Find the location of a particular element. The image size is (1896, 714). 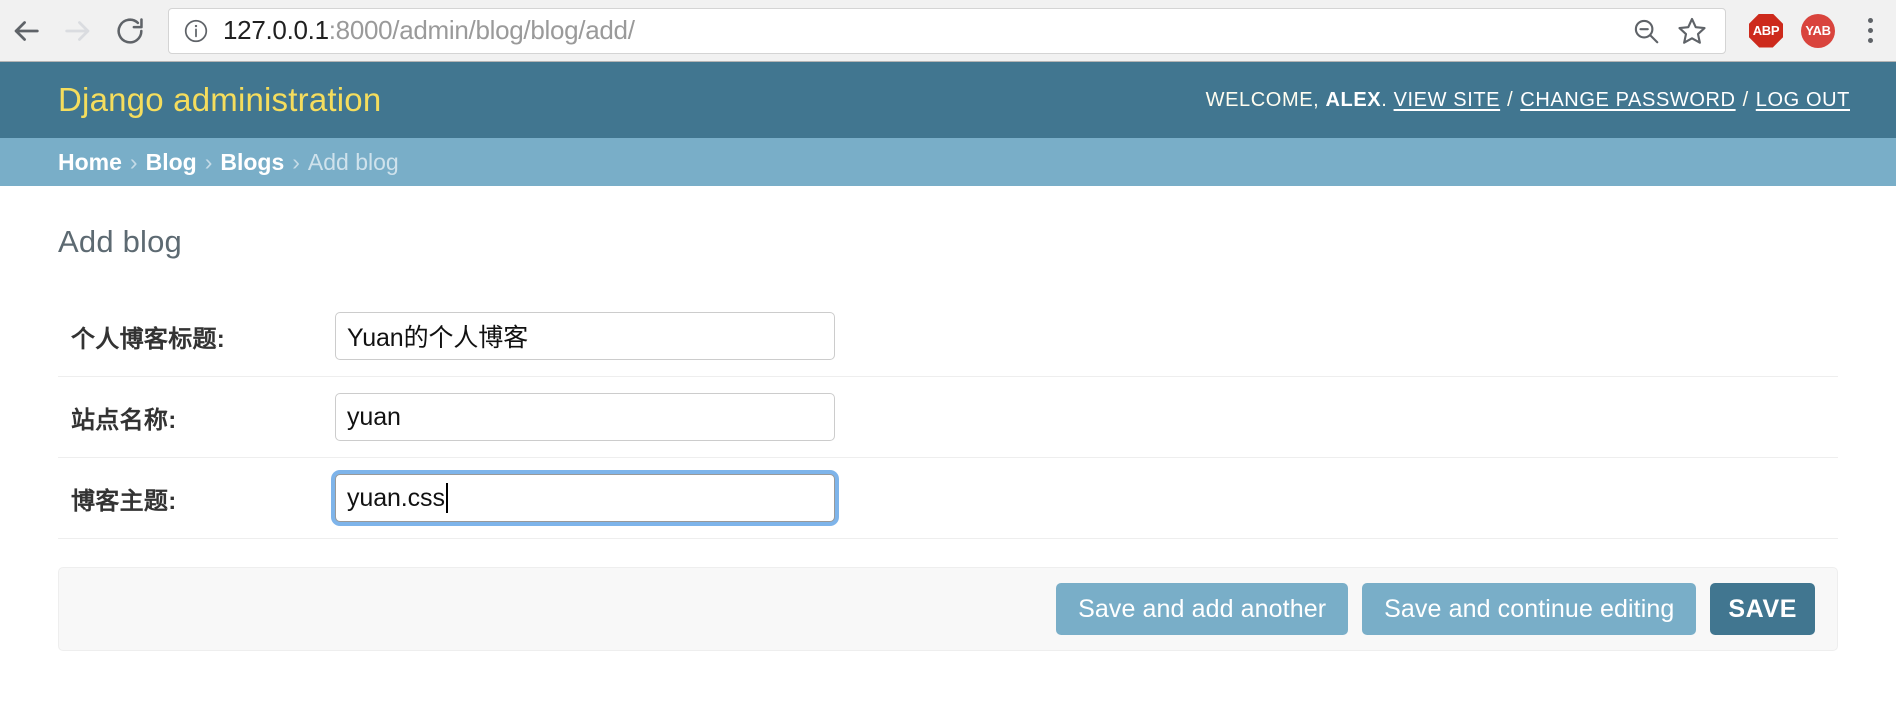

form-row-blog-title: 个人博客标题: Yuan的个人博客 is located at coordinates (948, 336).